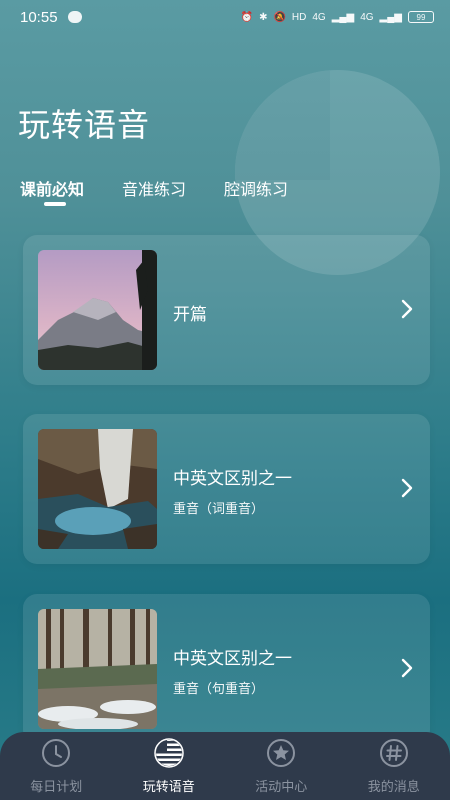 The image size is (450, 800). Describe the element at coordinates (225, 17) in the screenshot. I see `status-bar: 10:55 ⏰ ✱ 🔕 HD 4G ▂▄▆ 4G ▂▄▆ 99` at that location.